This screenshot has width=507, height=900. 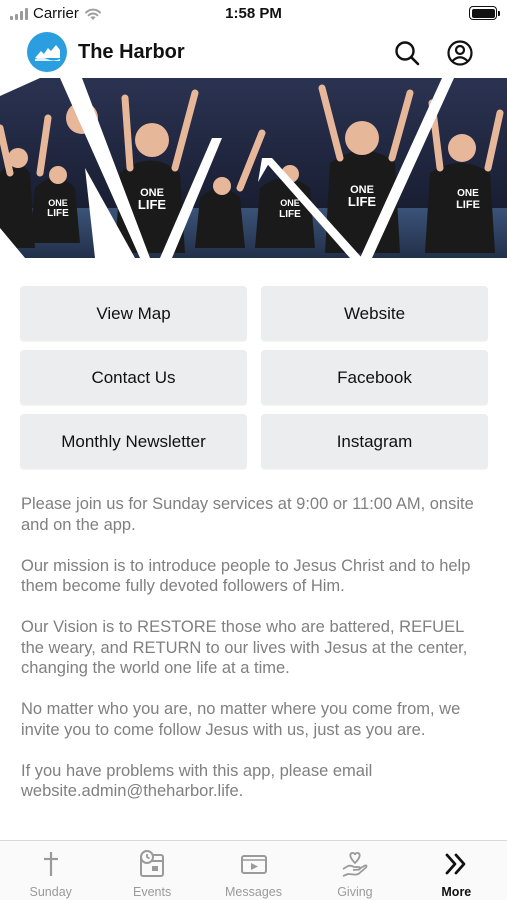 I want to click on bottom-tab-bar: Sunday Events Messages Giving More, so click(x=253, y=870).